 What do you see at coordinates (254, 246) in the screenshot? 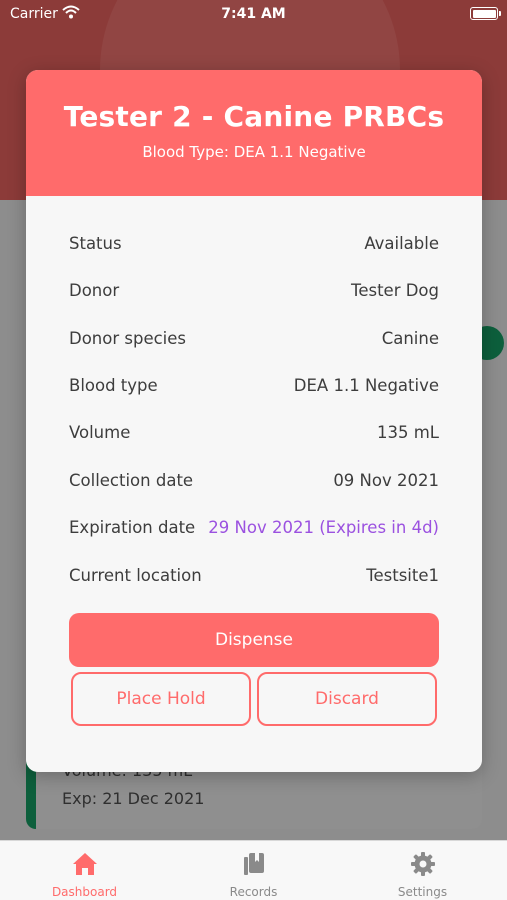
I see `detail-row-status: Status Available` at bounding box center [254, 246].